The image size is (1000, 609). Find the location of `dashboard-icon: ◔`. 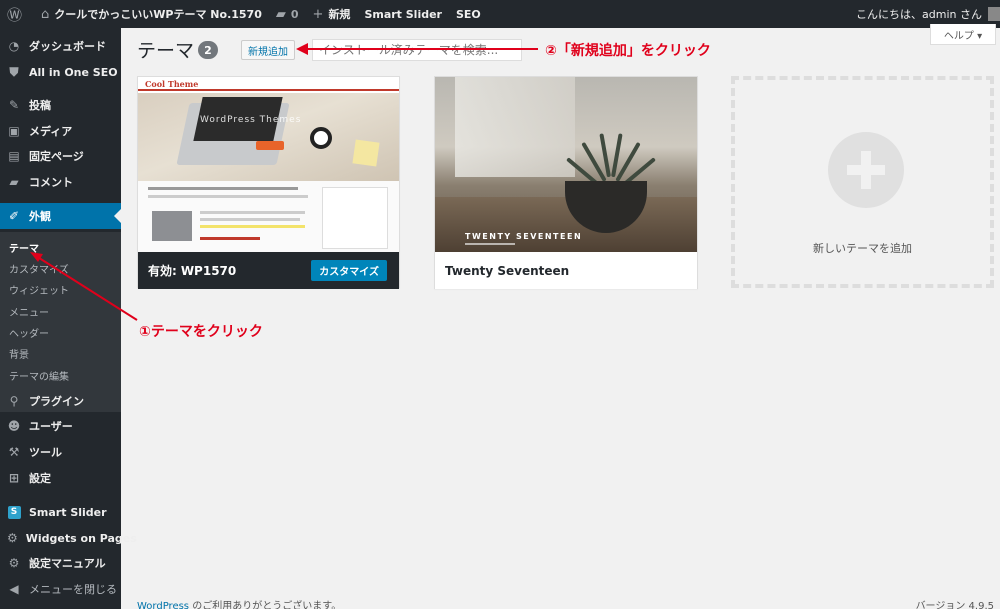

dashboard-icon: ◔ is located at coordinates (14, 46).